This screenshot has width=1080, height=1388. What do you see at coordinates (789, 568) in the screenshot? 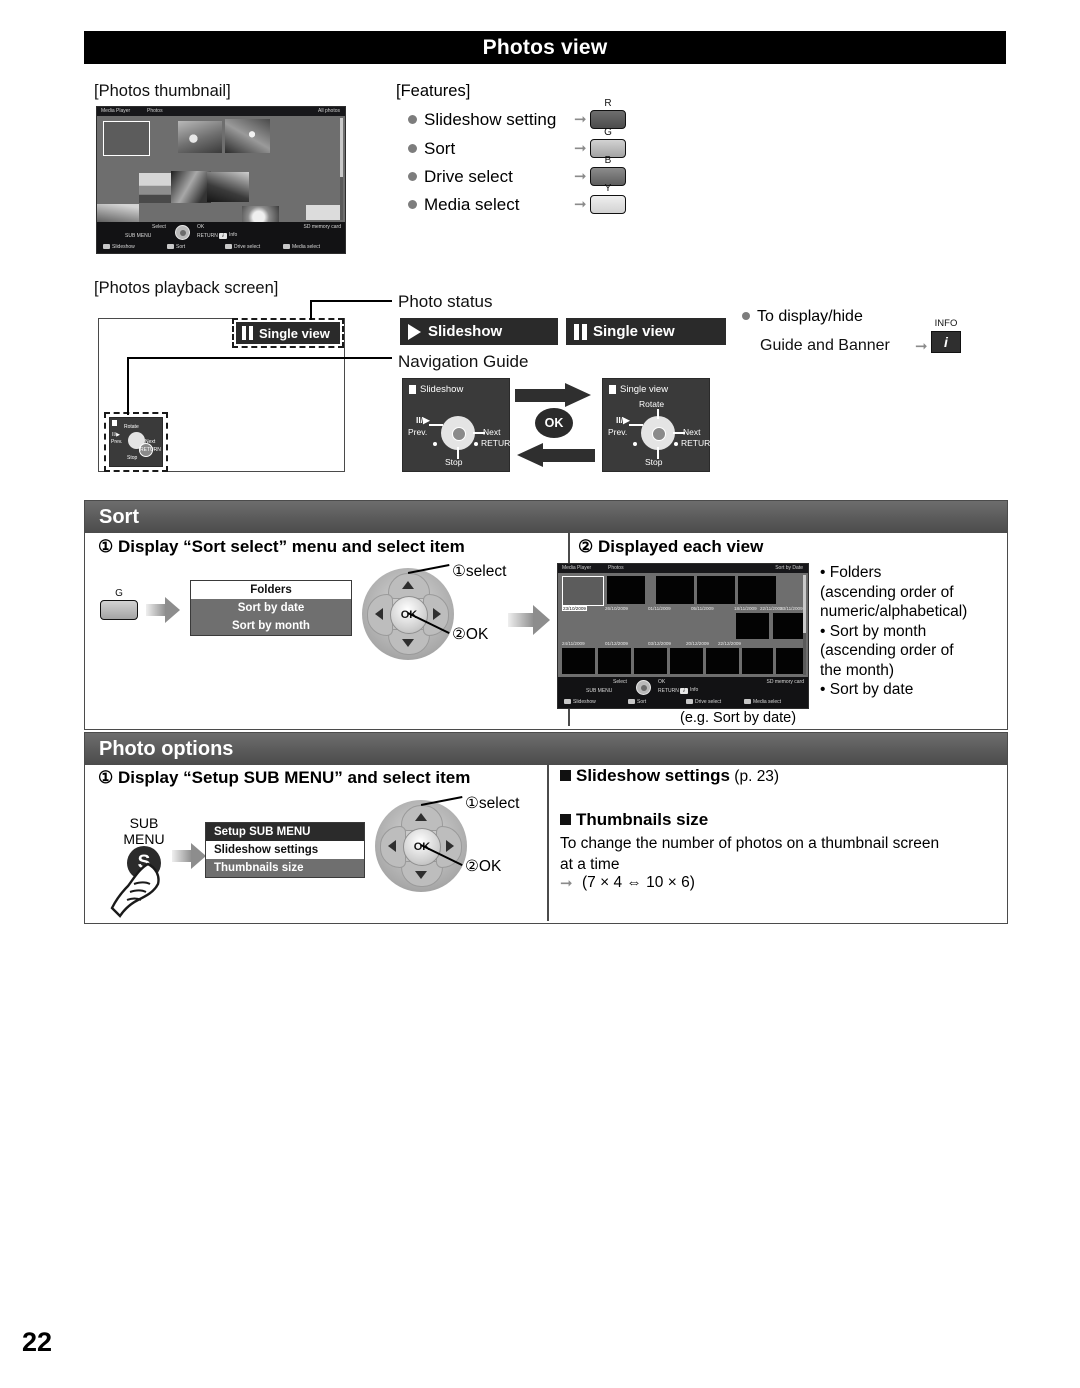
I see `screen-sort-mode: Sort by Date` at bounding box center [789, 568].